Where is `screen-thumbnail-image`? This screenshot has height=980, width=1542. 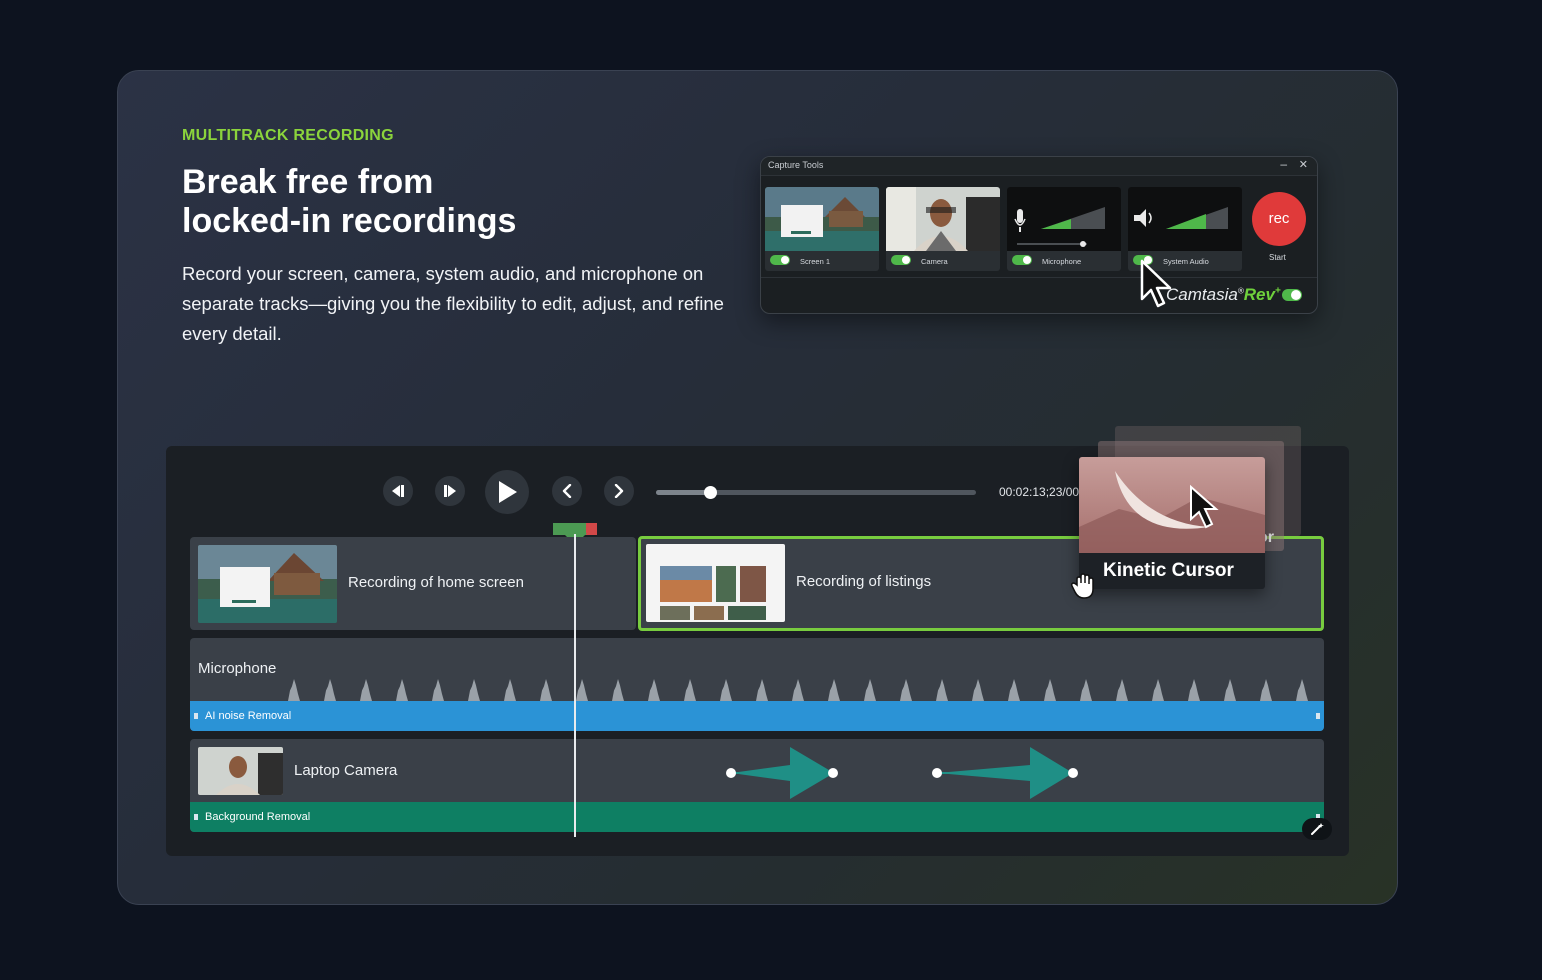
screen-thumbnail-image is located at coordinates (822, 219).